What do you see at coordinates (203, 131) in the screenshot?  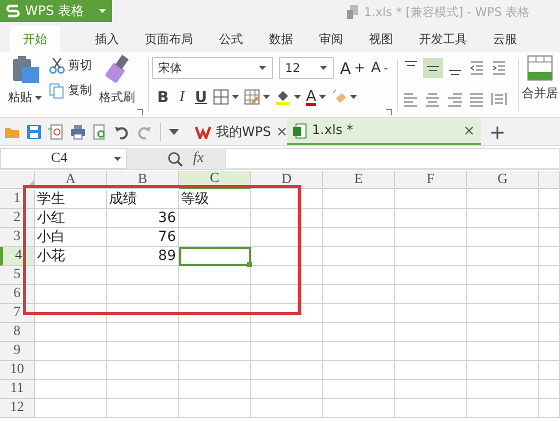 I see `w-logo-icon` at bounding box center [203, 131].